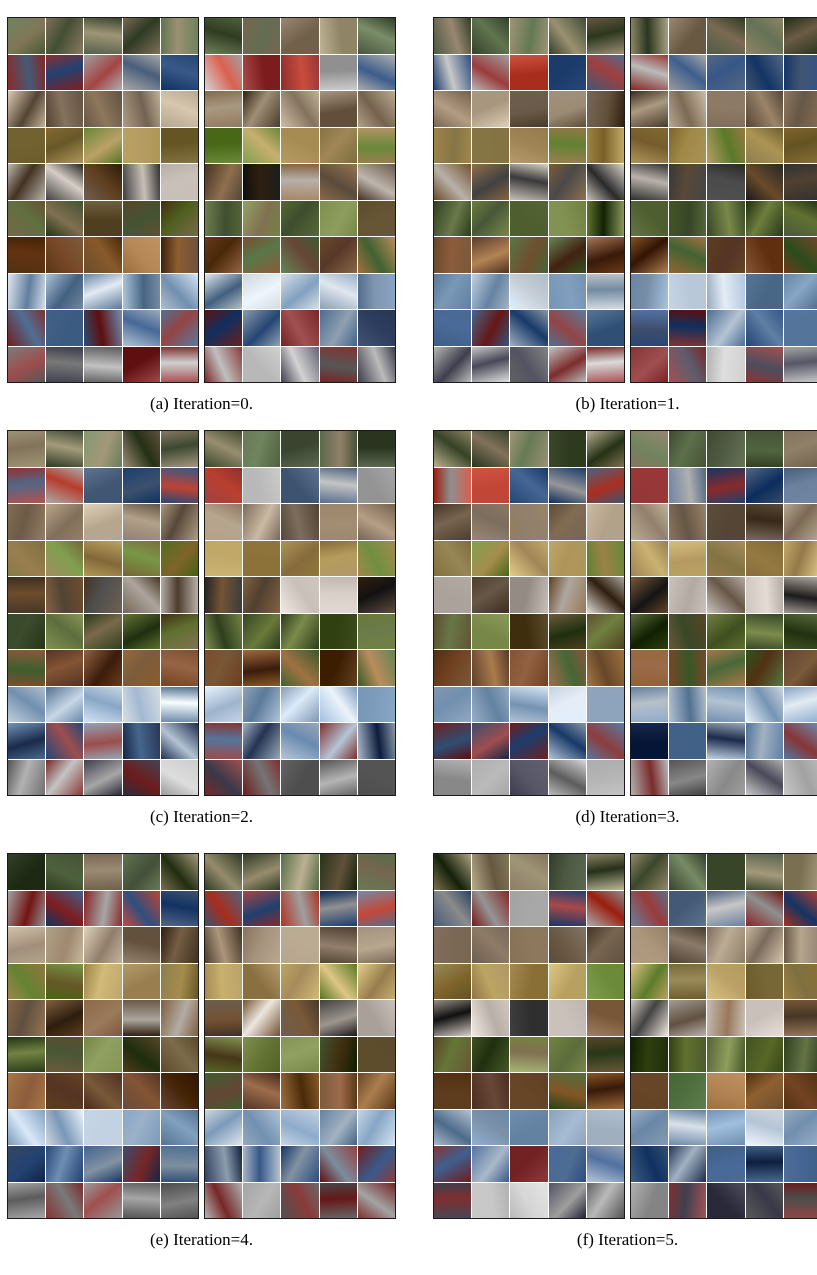 This screenshot has width=817, height=1275. Describe the element at coordinates (201, 1239) in the screenshot. I see `panel-caption: (e) Iteration=4.` at that location.